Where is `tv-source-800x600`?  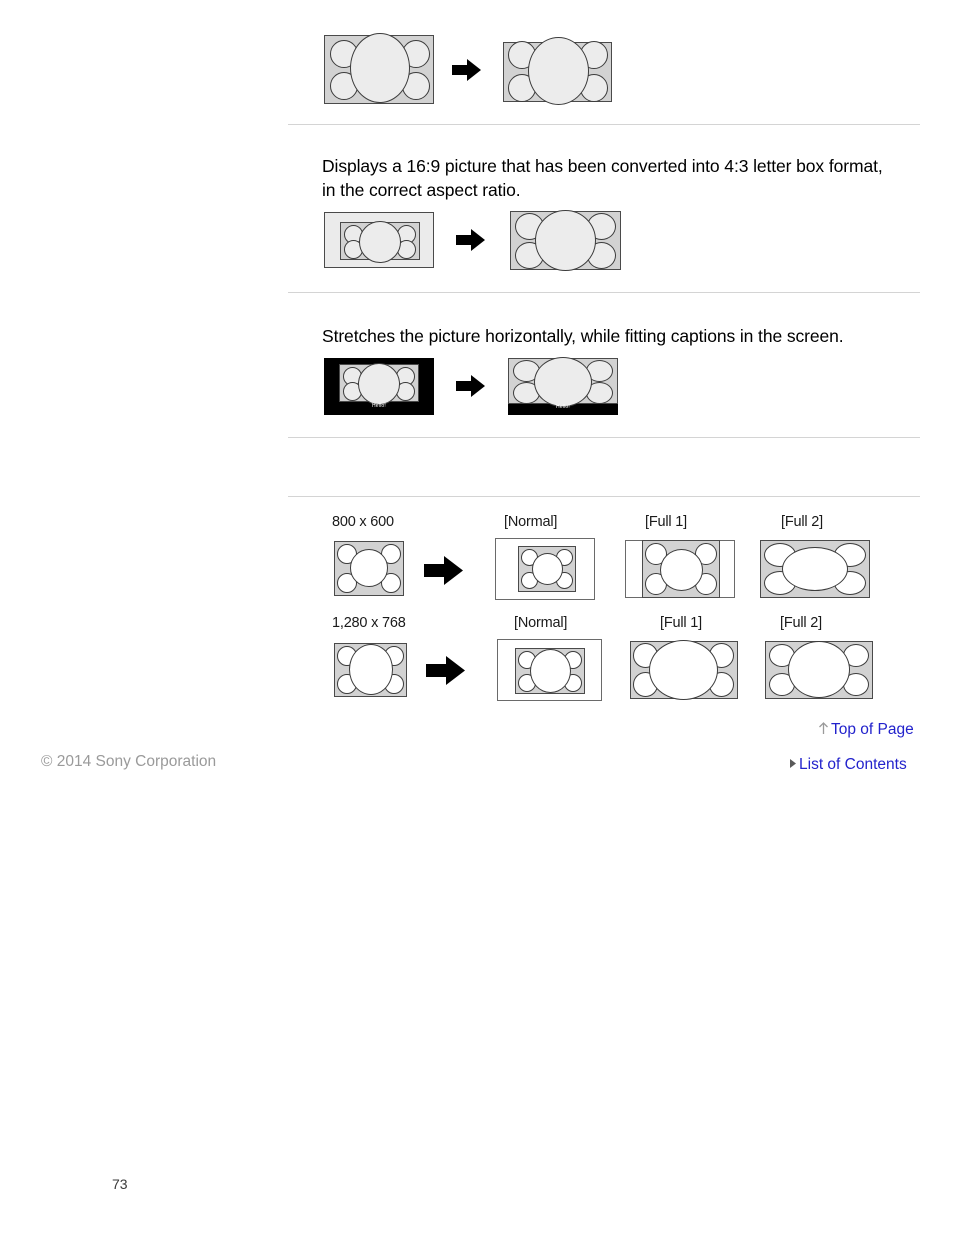 tv-source-800x600 is located at coordinates (369, 568).